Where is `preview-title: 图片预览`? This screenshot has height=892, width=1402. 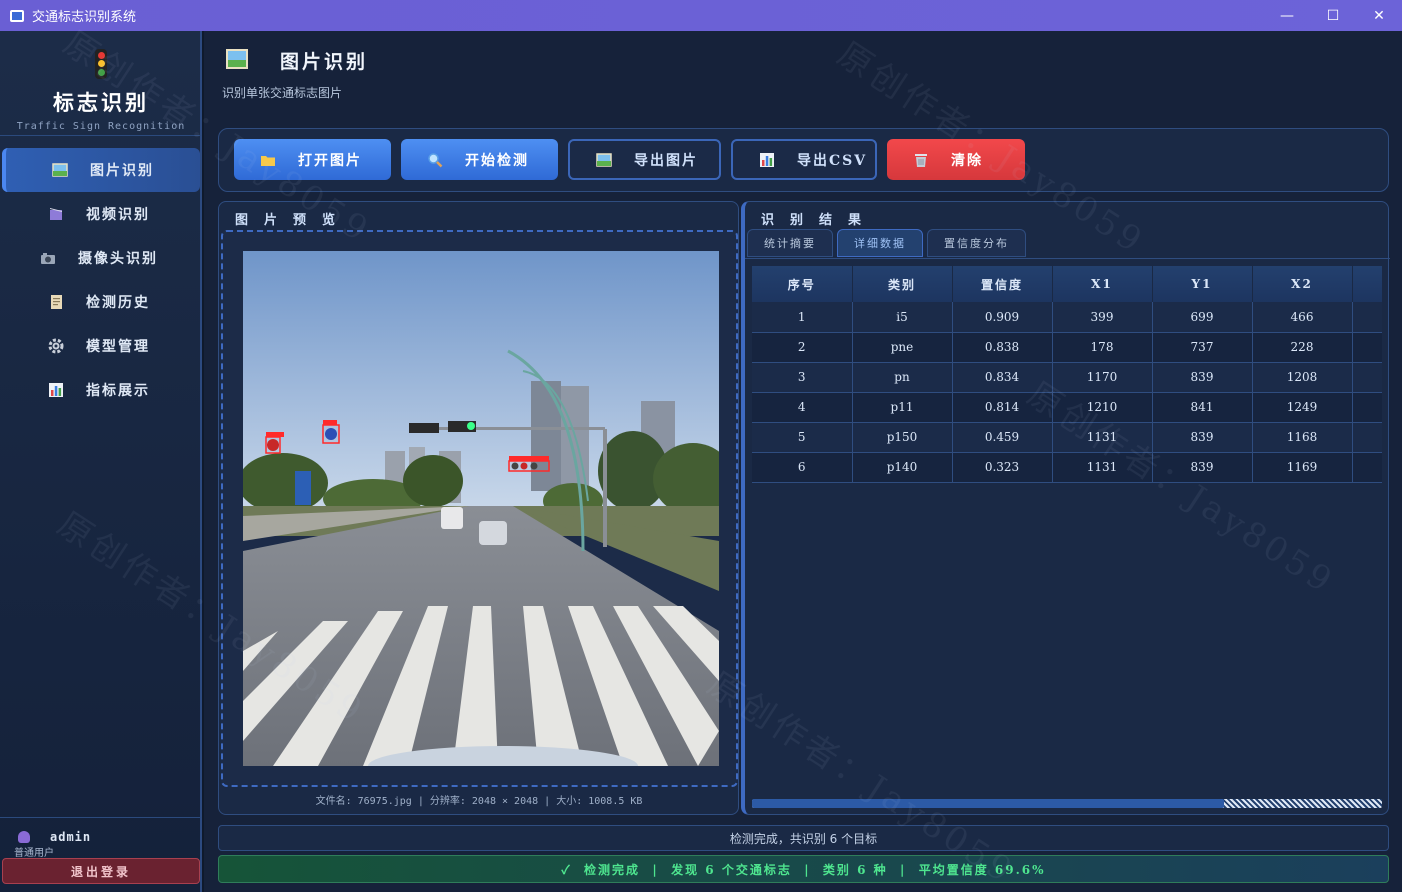 preview-title: 图片预览 is located at coordinates (293, 220).